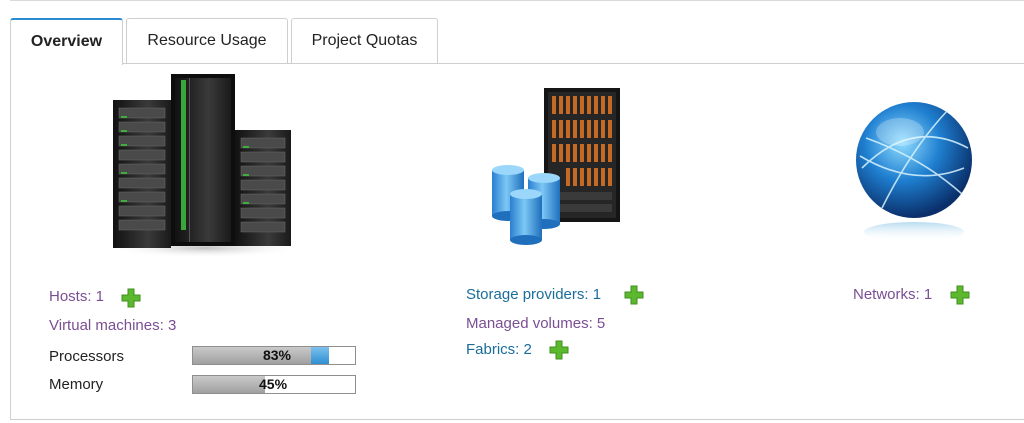 This screenshot has width=1024, height=423. What do you see at coordinates (914, 172) in the screenshot?
I see `globe-icon` at bounding box center [914, 172].